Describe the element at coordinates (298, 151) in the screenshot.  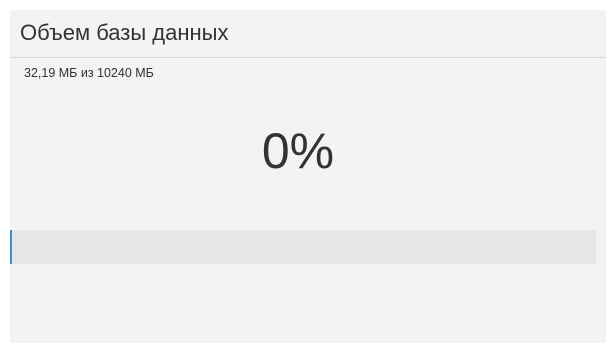
I see `usage-percent: 0%` at that location.